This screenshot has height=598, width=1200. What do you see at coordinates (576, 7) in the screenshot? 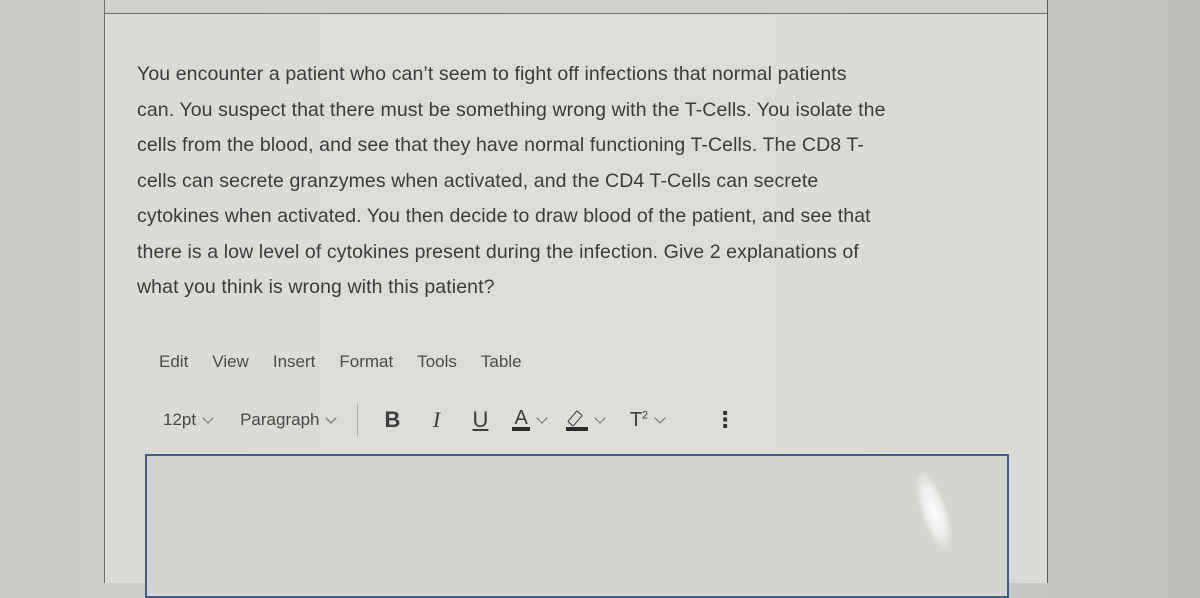
I see `panel-top-border` at bounding box center [576, 7].